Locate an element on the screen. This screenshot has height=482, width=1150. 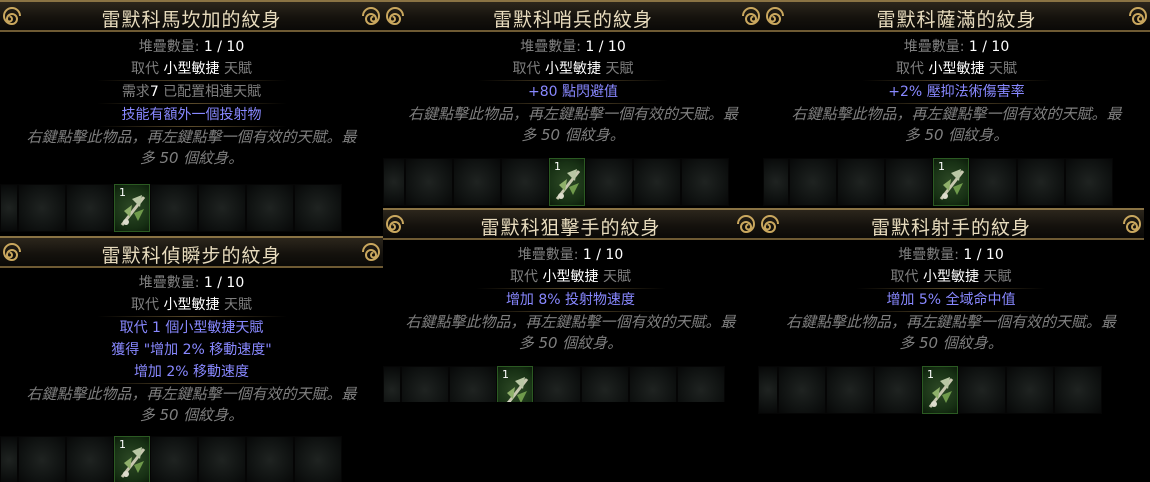
card-header: 雷默科哨兵的紋身 is located at coordinates (573, 16).